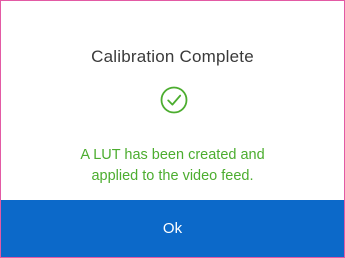 This screenshot has width=345, height=258. I want to click on message-line-2: applied to the video feed., so click(172, 176).